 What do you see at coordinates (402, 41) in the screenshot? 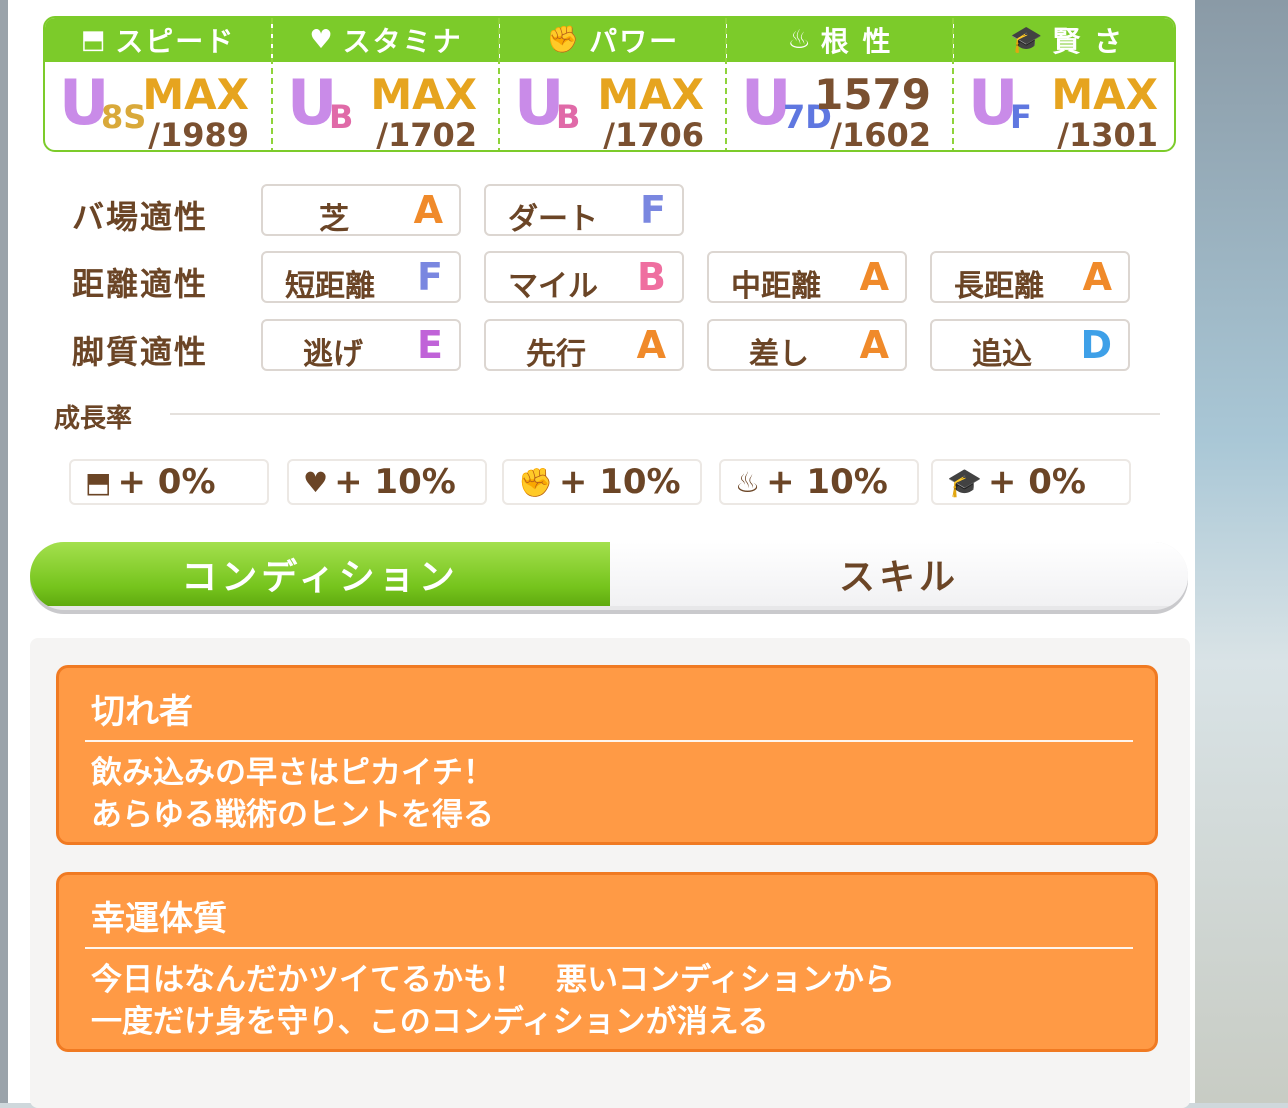
I see `stat-name: スタミナ` at bounding box center [402, 41].